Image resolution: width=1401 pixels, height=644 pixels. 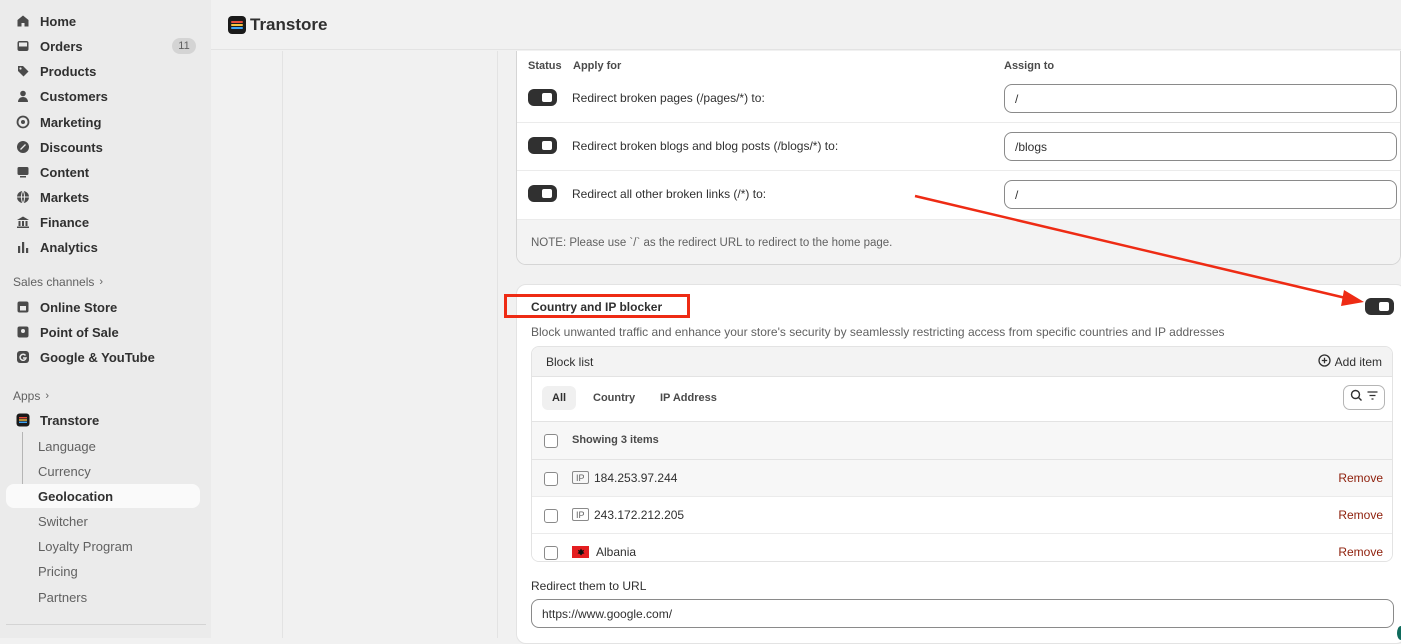 What do you see at coordinates (67, 446) in the screenshot?
I see `subitem-label: Language` at bounding box center [67, 446].